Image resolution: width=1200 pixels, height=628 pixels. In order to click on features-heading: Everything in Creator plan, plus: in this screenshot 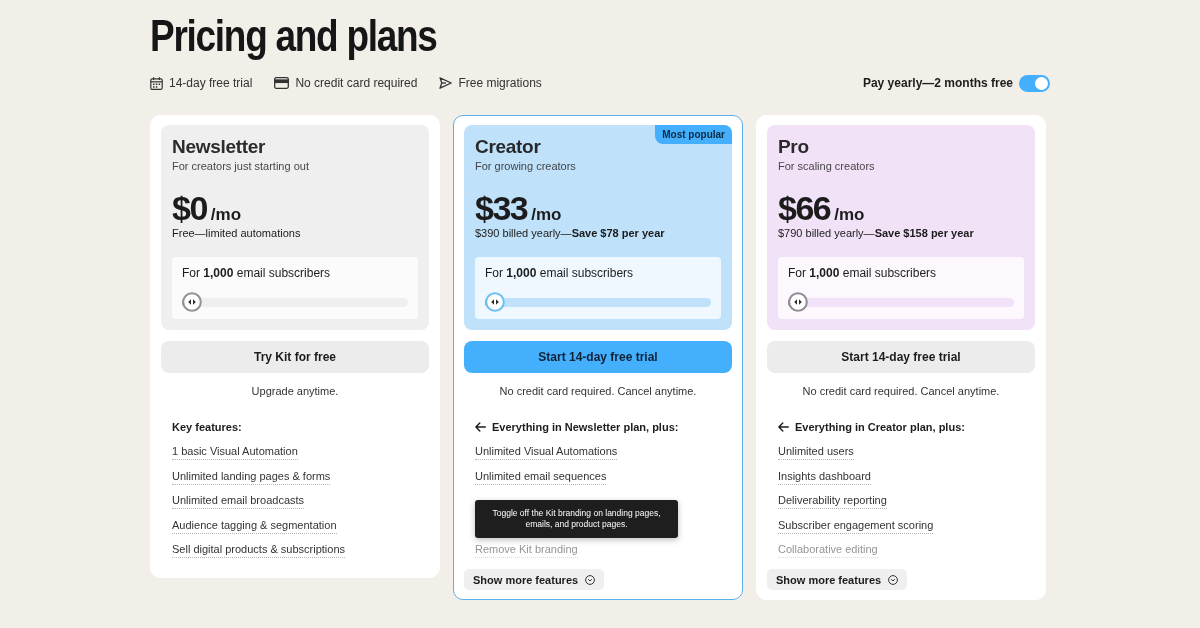, I will do `click(880, 427)`.